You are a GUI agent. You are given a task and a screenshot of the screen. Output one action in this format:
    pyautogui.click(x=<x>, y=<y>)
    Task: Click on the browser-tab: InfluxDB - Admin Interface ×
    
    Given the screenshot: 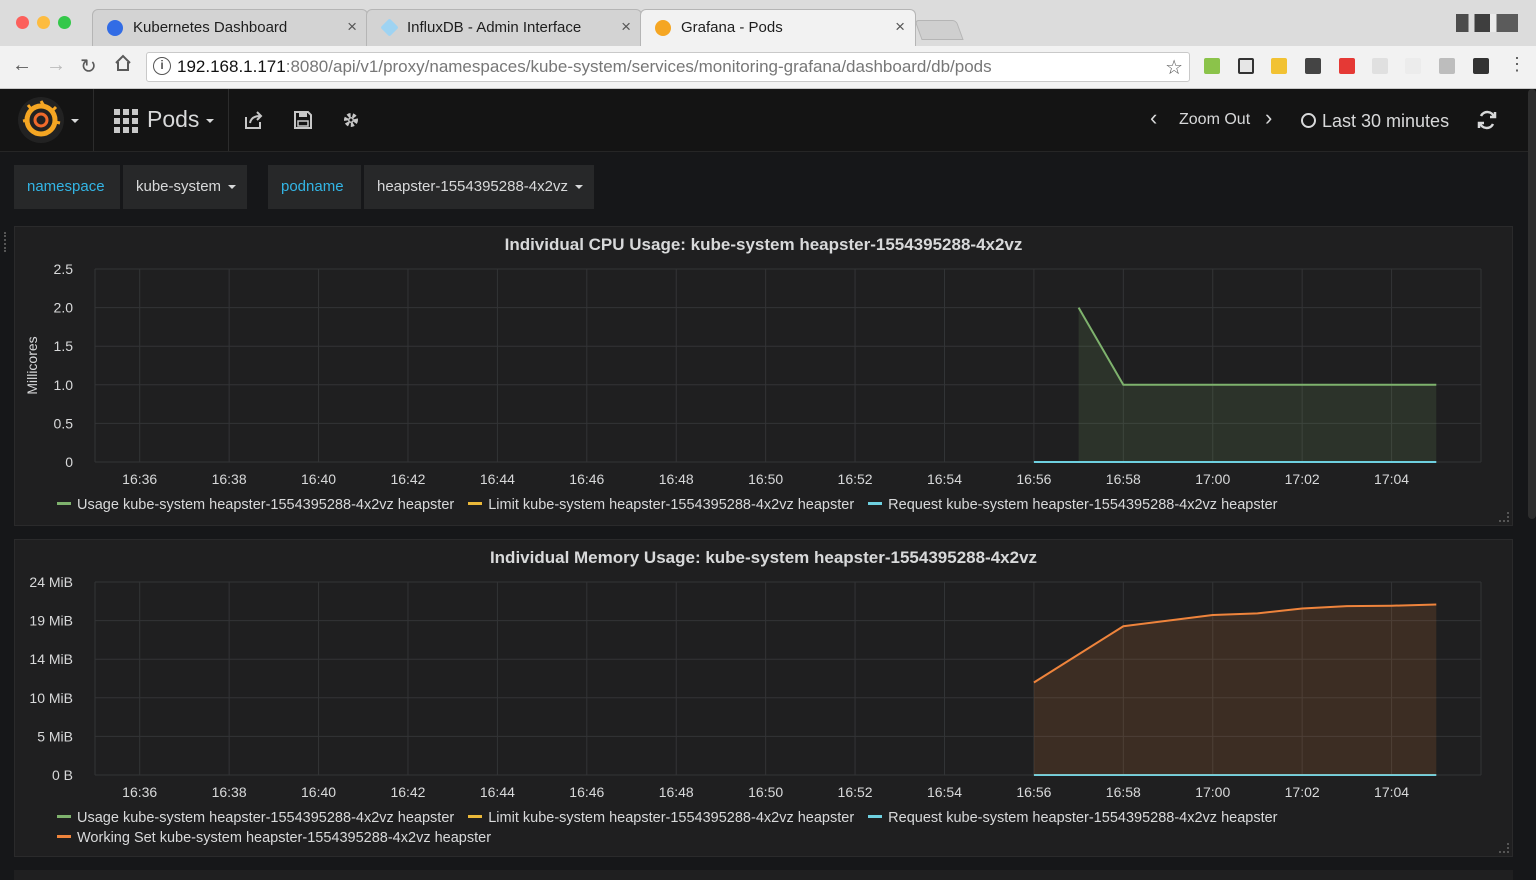 What is the action you would take?
    pyautogui.click(x=504, y=27)
    